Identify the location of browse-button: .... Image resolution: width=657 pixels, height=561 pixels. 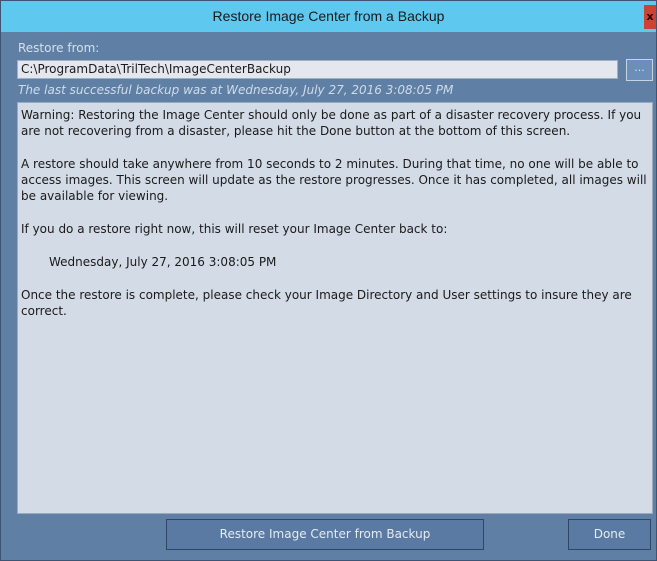
(639, 70).